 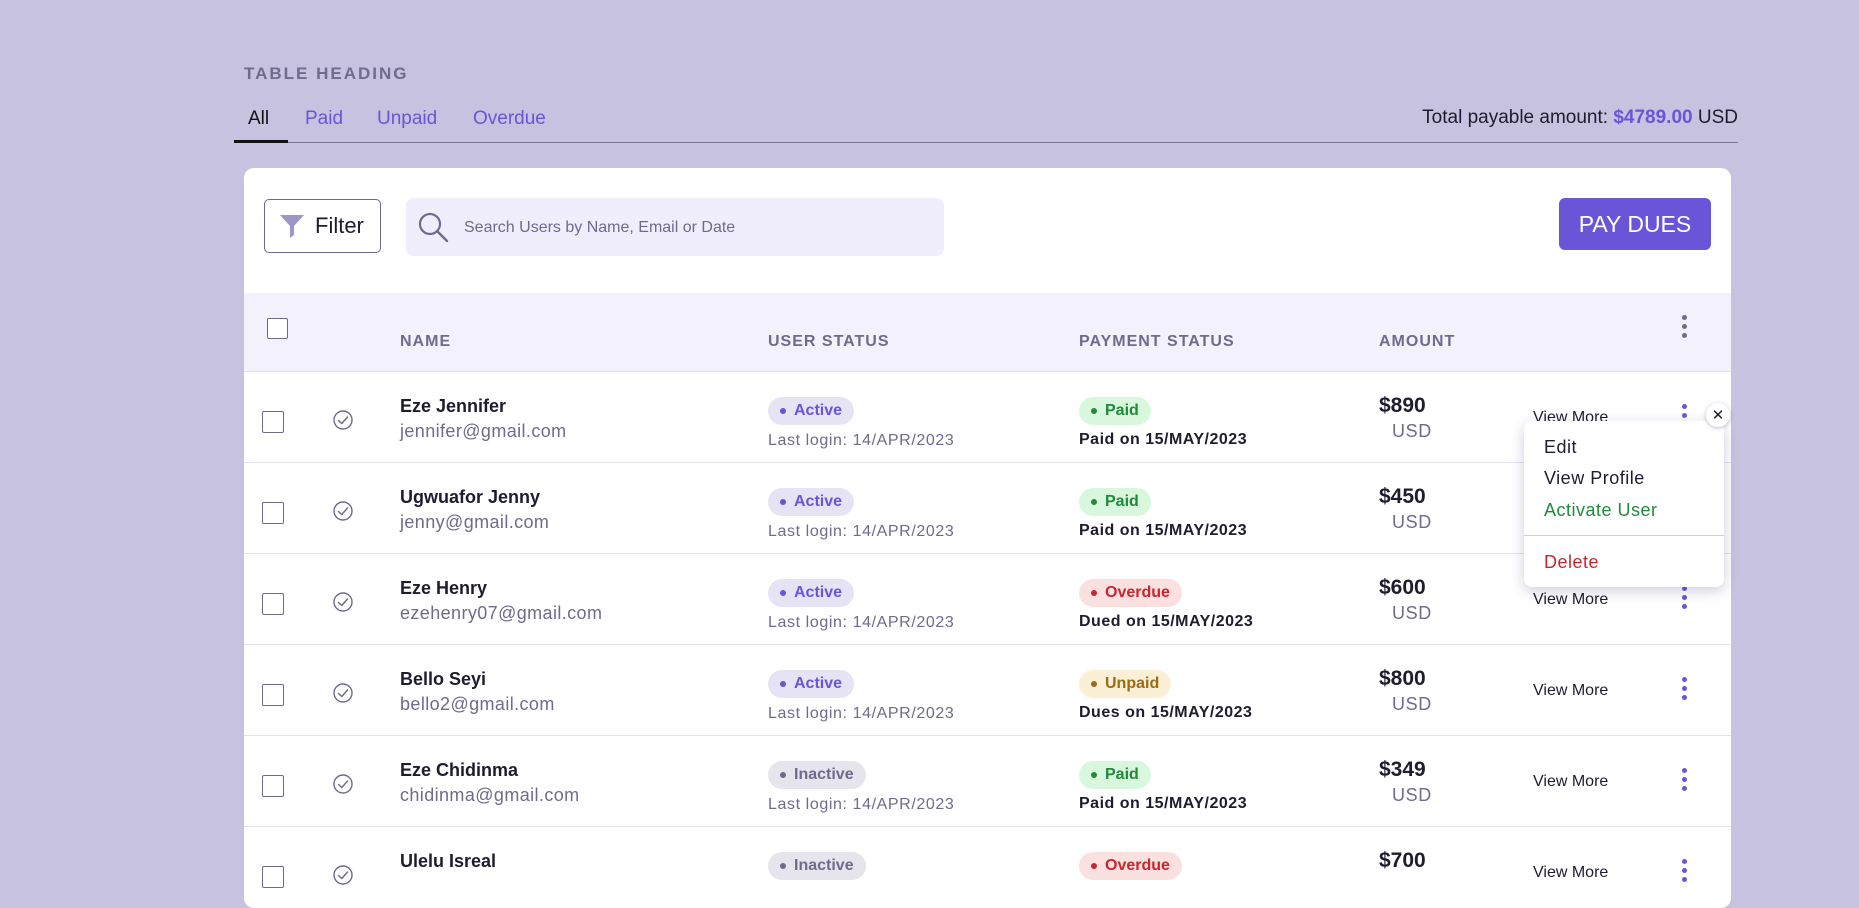 What do you see at coordinates (475, 522) in the screenshot?
I see `user-email: jenny@gmail.com` at bounding box center [475, 522].